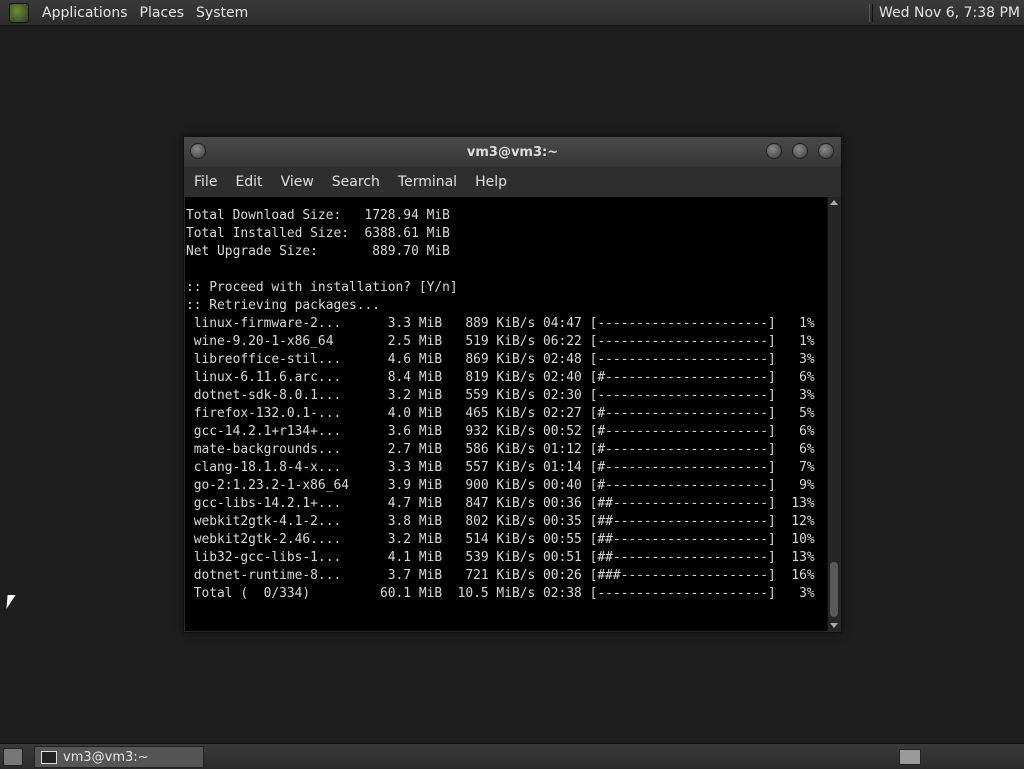 The image size is (1024, 769). I want to click on mouse-cursor-icon, so click(11, 602).